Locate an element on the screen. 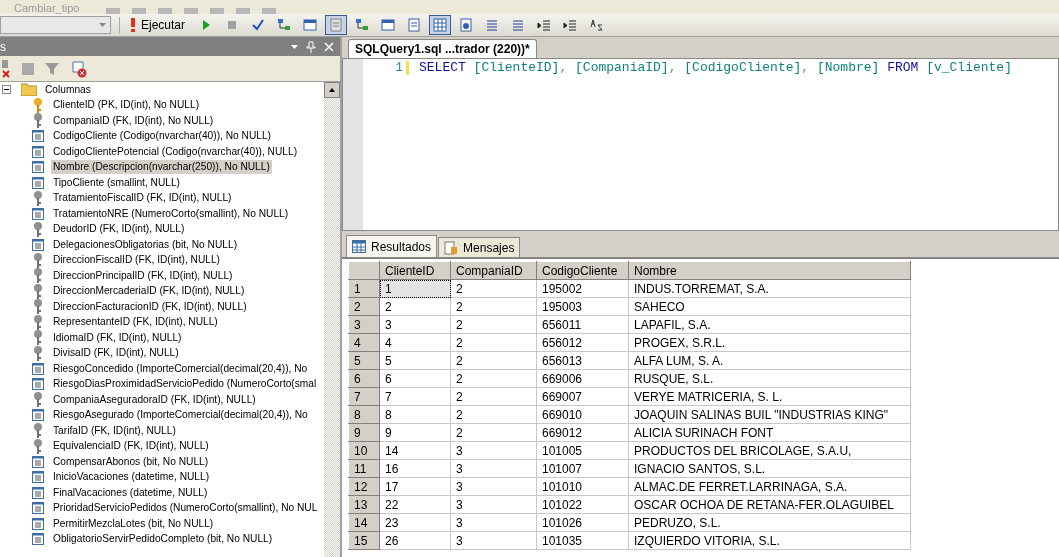 The height and width of the screenshot is (557, 1059). tree-item: CodigoClientePotencial (Codigo(nvarchar(40)), NULL) is located at coordinates (175, 151).